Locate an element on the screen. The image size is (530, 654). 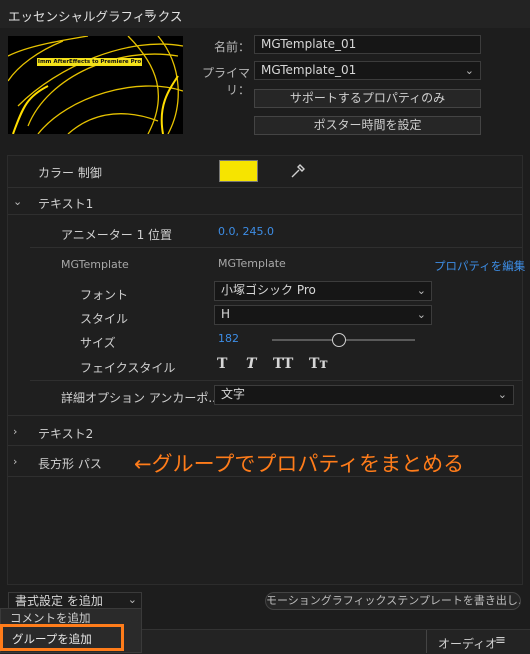
advanced-anchor-select: 文字 ⌄ is located at coordinates (364, 395).